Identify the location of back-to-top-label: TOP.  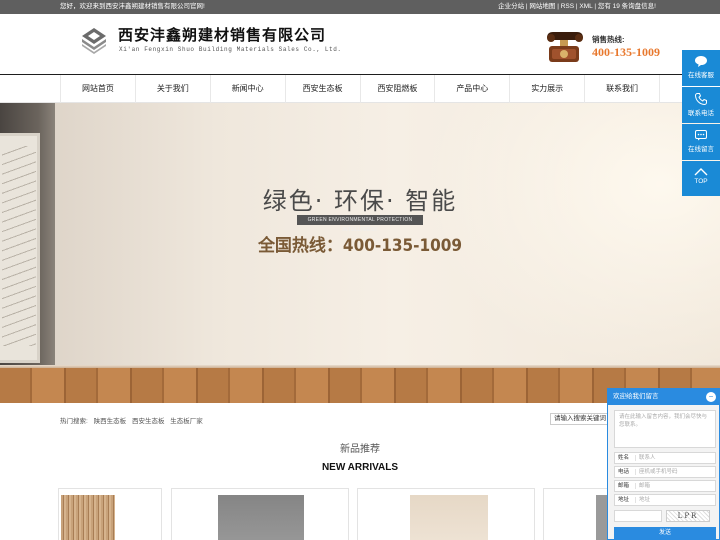
(701, 181).